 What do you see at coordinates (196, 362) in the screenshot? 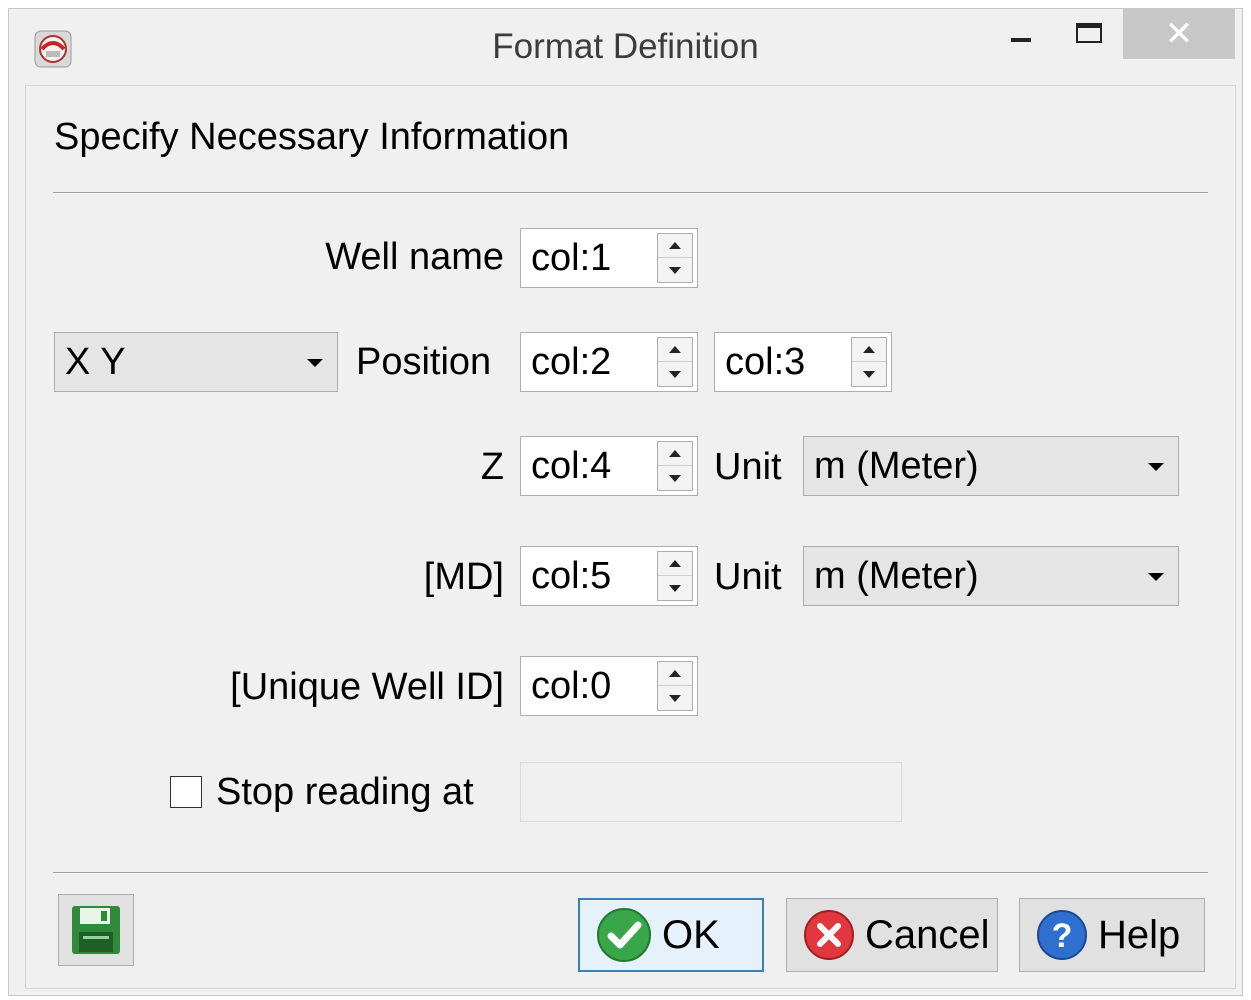
I see `position-type-dropdown: X Y` at bounding box center [196, 362].